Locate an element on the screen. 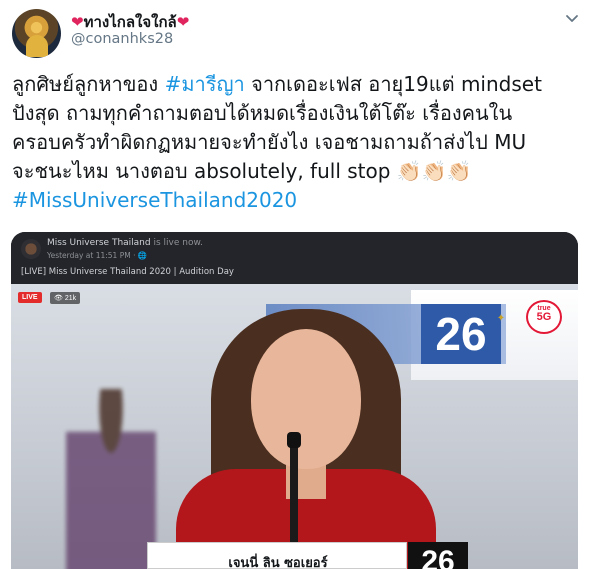 This screenshot has width=591, height=569. viewer-count: 👁 21k is located at coordinates (65, 298).